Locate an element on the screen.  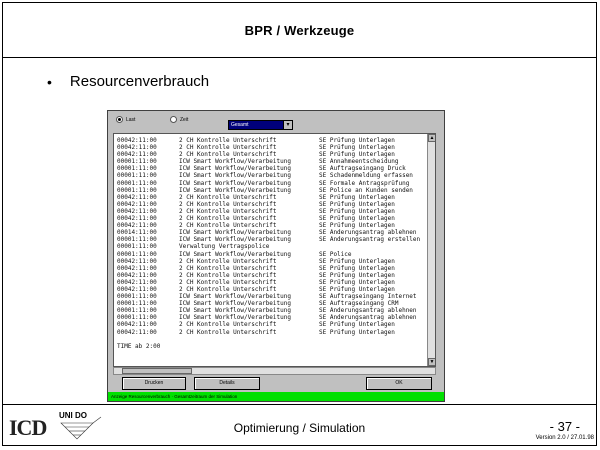
view-combobox: Gesamt ▾ is located at coordinates (260, 125).